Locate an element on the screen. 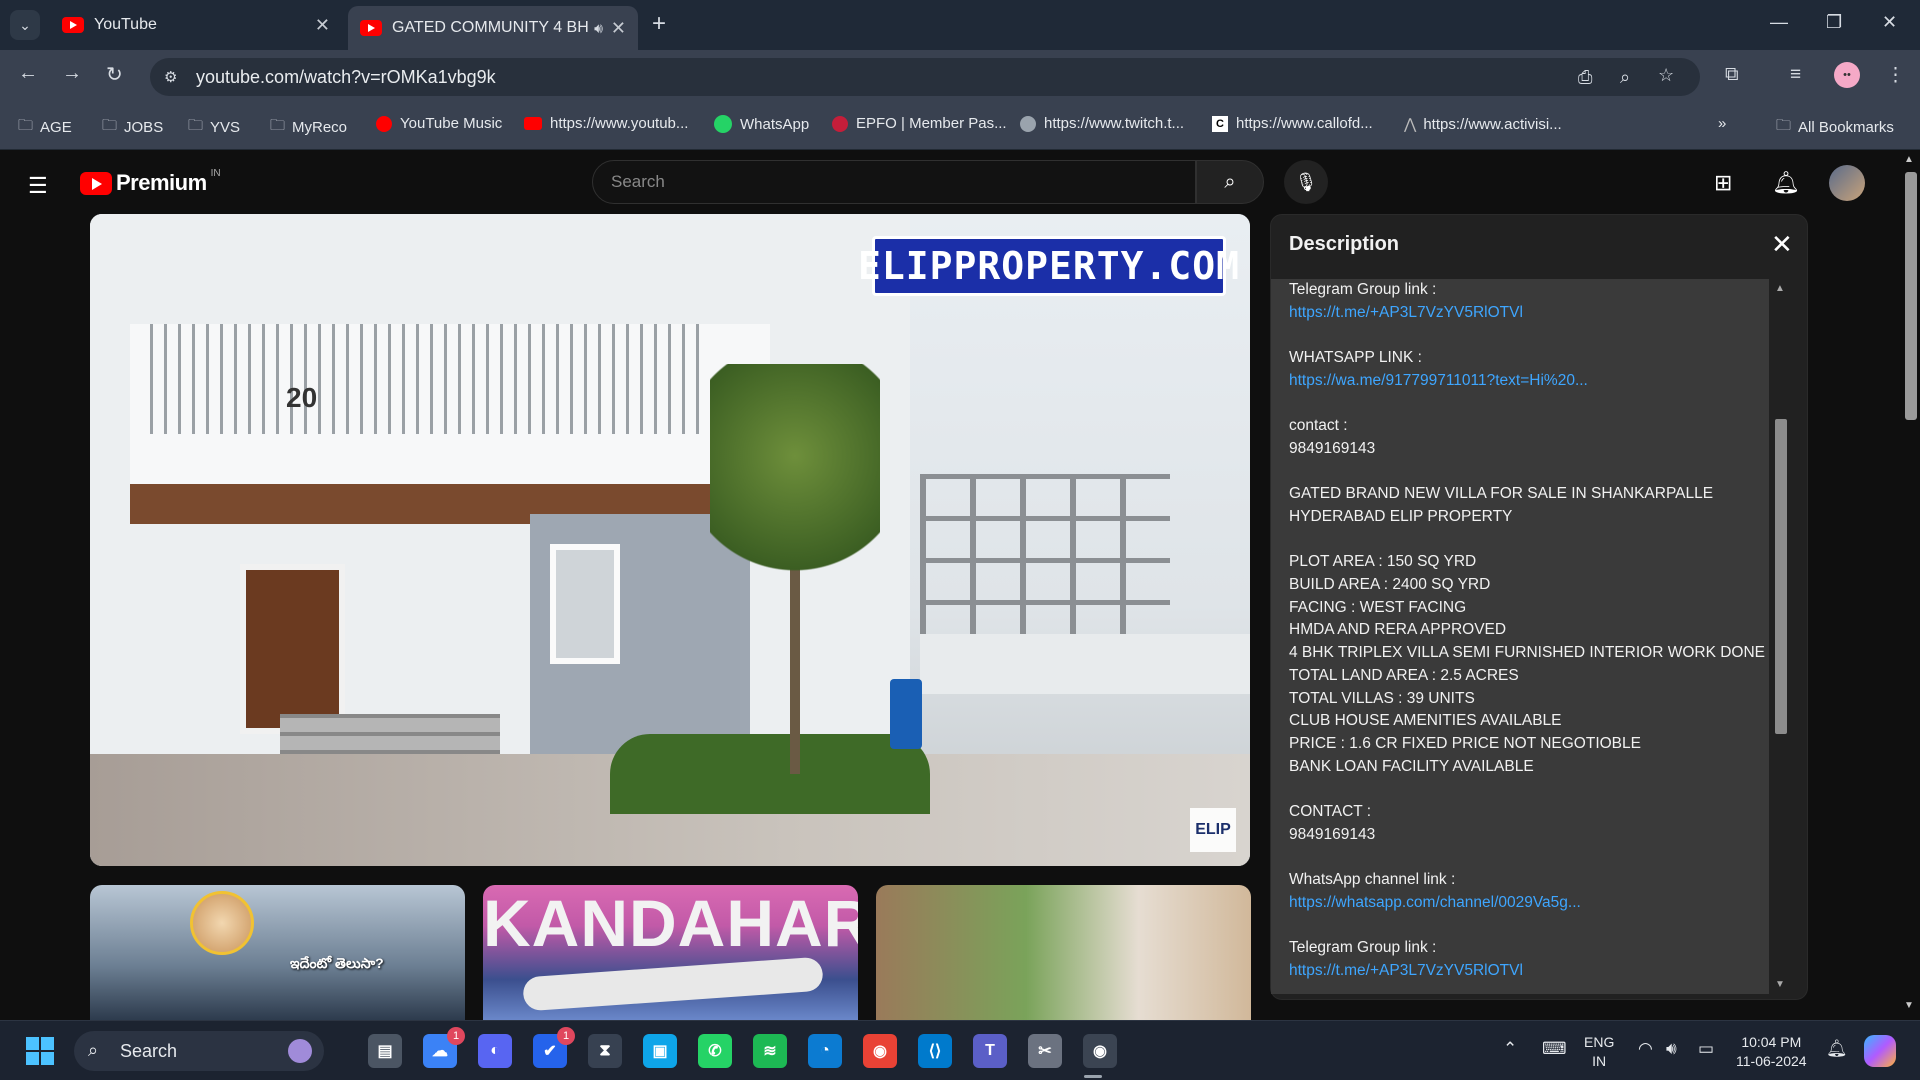 This screenshot has width=1920, height=1080. install-app-icon: ⎙ is located at coordinates (1585, 77).